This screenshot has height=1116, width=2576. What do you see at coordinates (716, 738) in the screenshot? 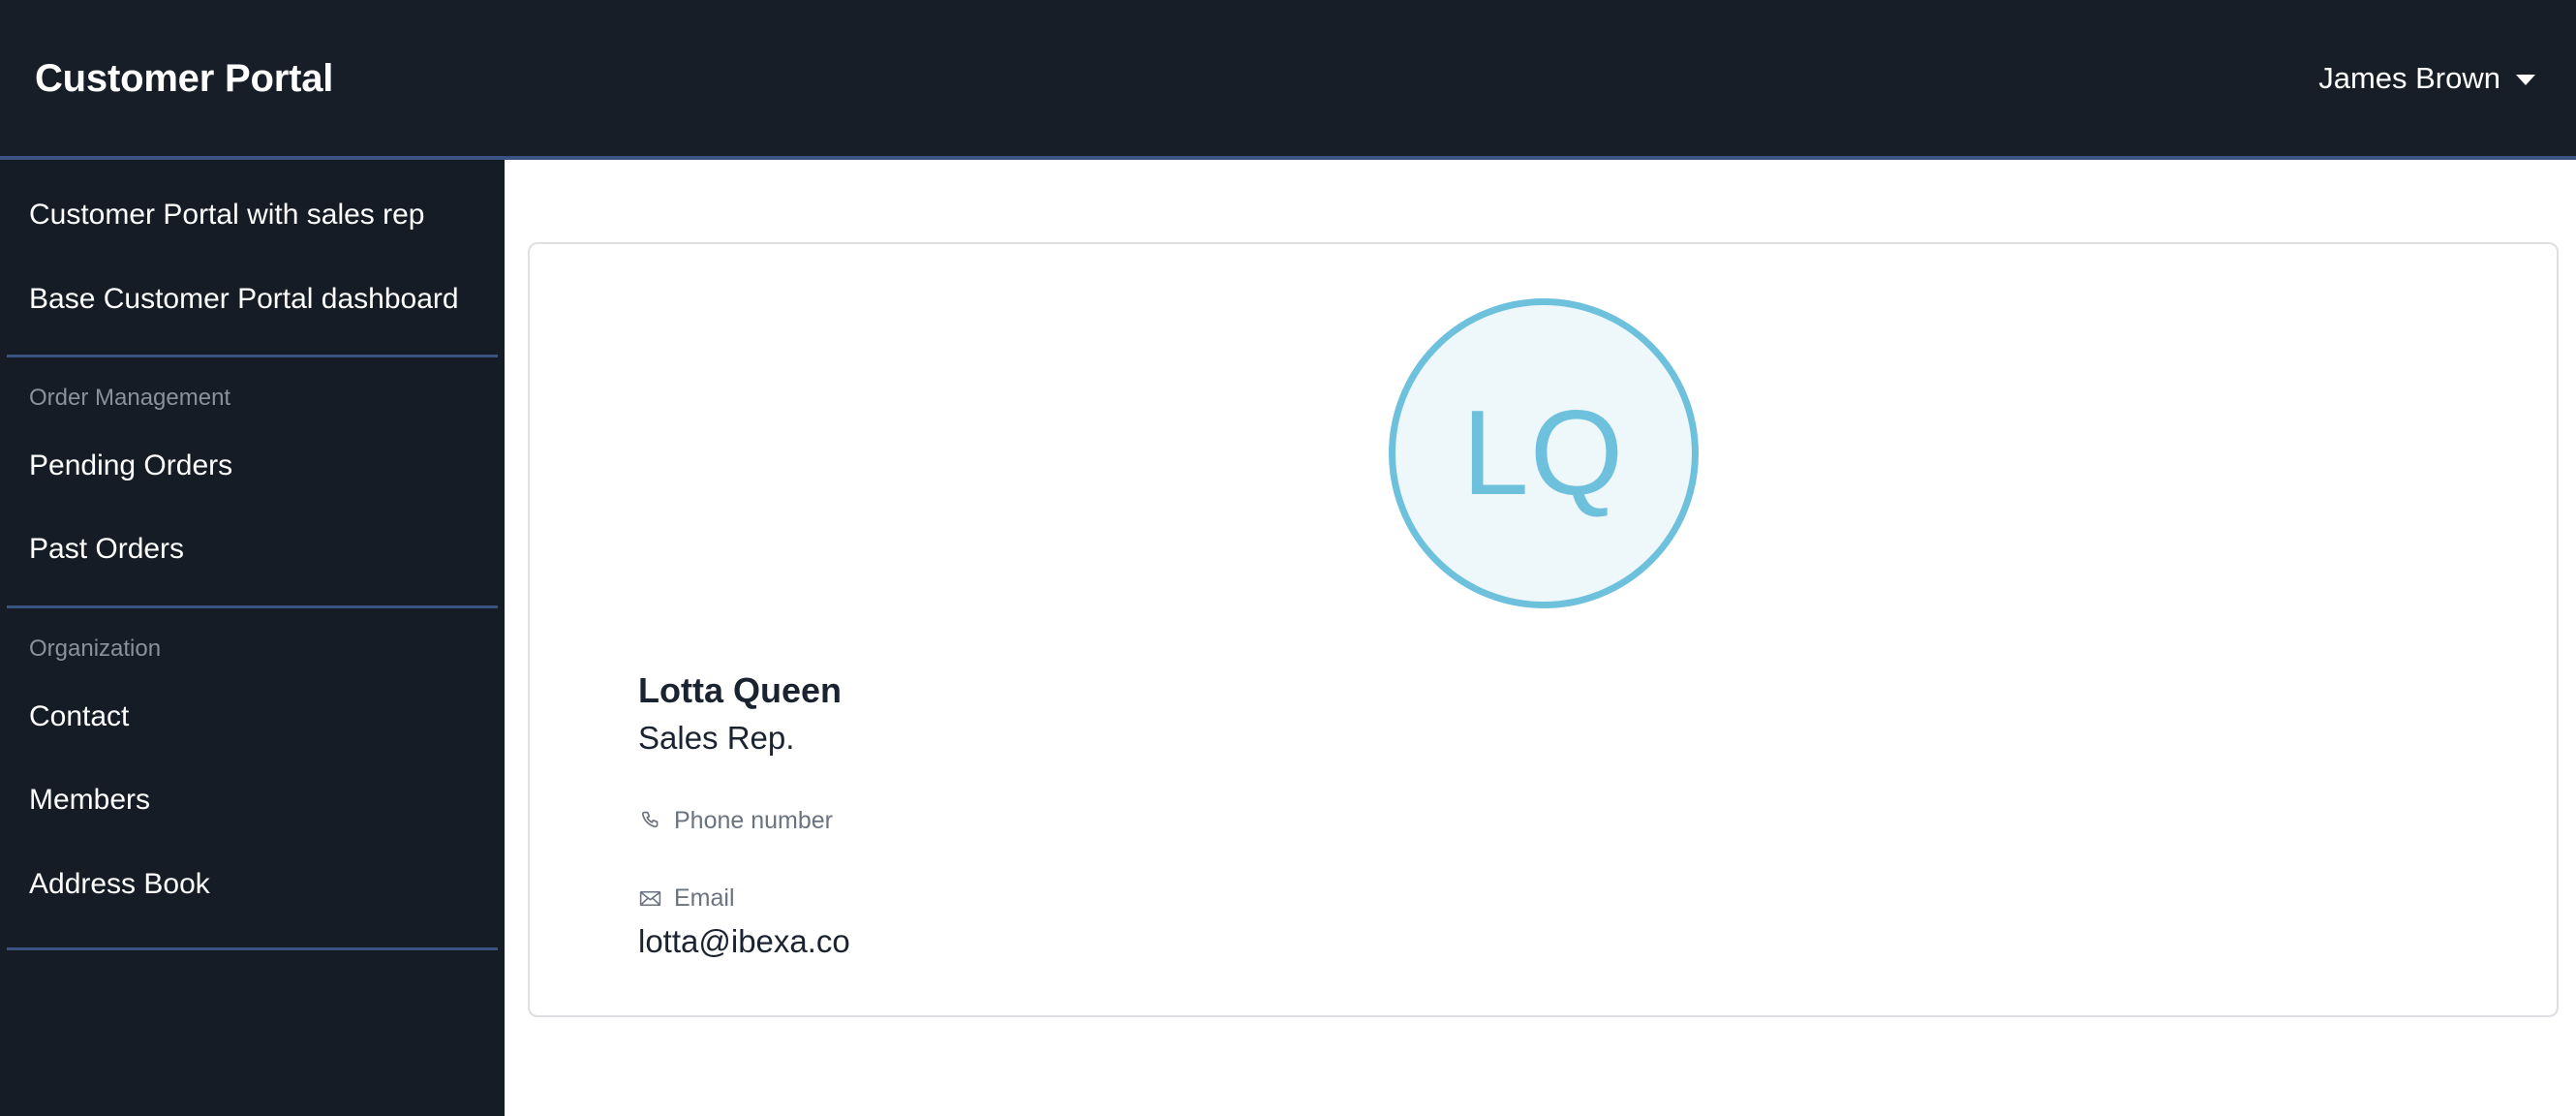
I see `contact-role: Sales Rep.` at bounding box center [716, 738].